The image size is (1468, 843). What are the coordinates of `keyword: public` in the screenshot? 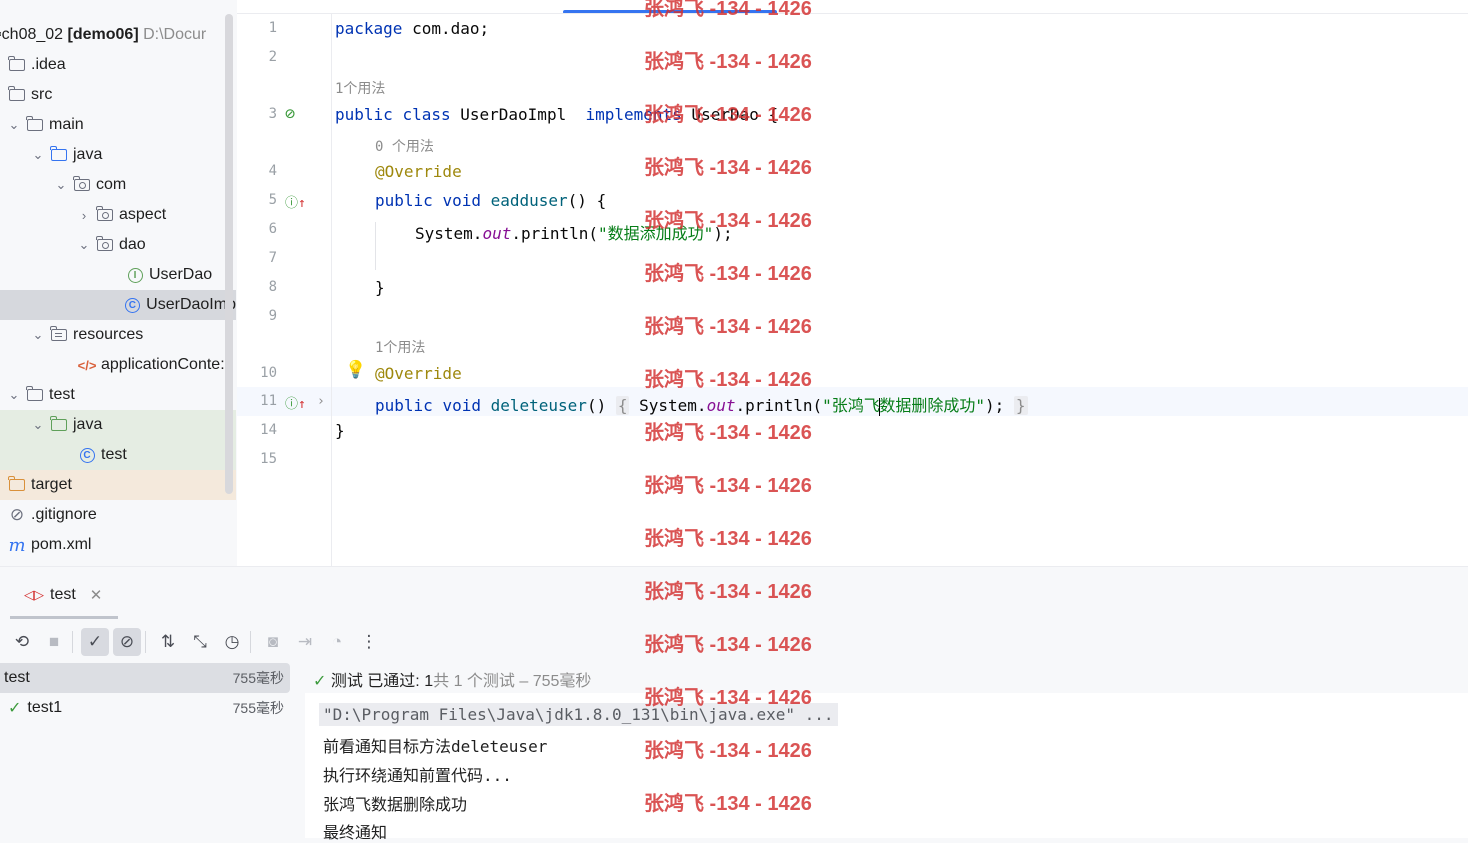 It's located at (364, 114).